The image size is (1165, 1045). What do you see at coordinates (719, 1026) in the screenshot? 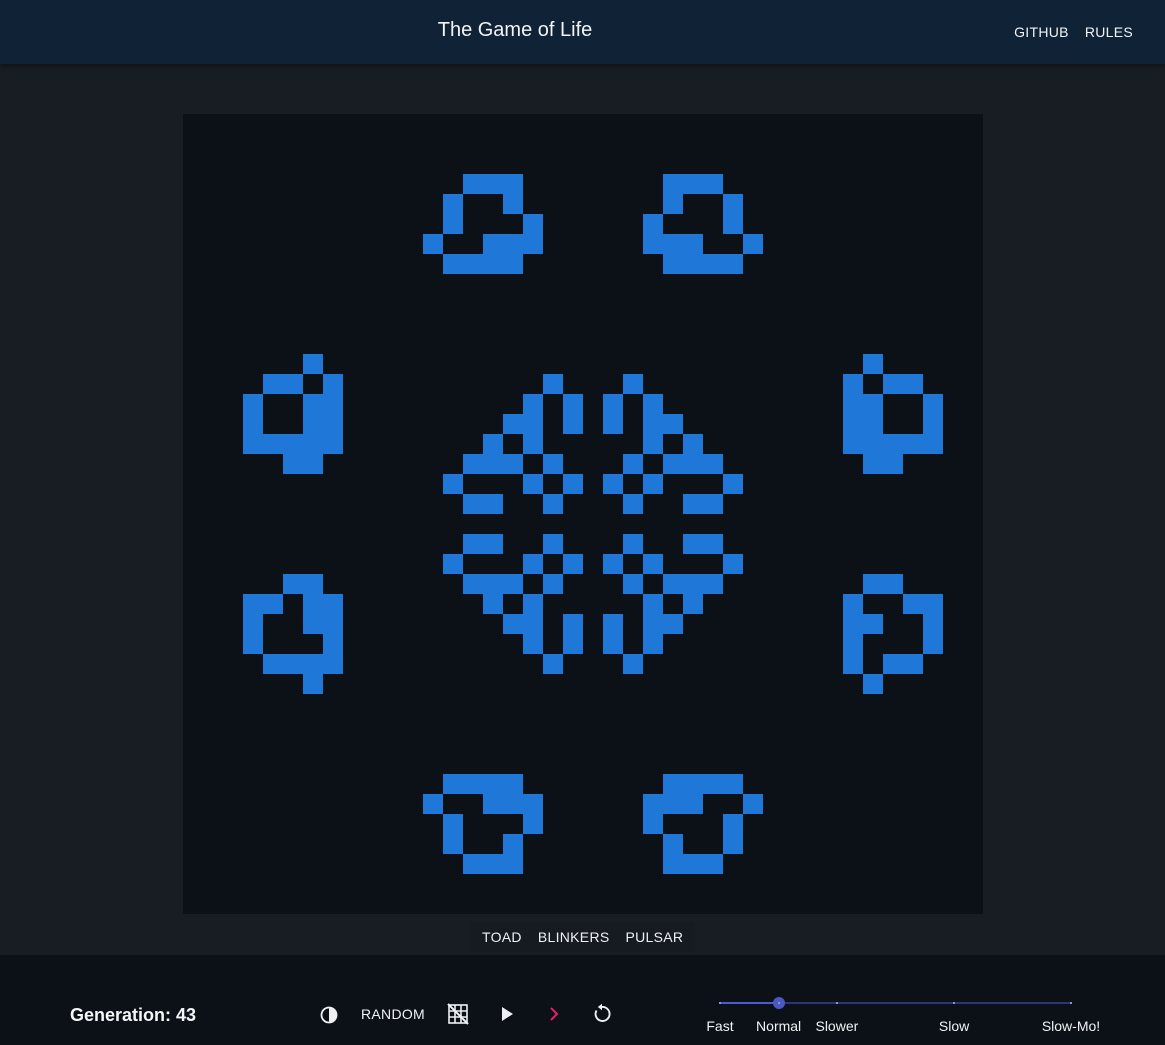
I see `speed-mark-label: Fast` at bounding box center [719, 1026].